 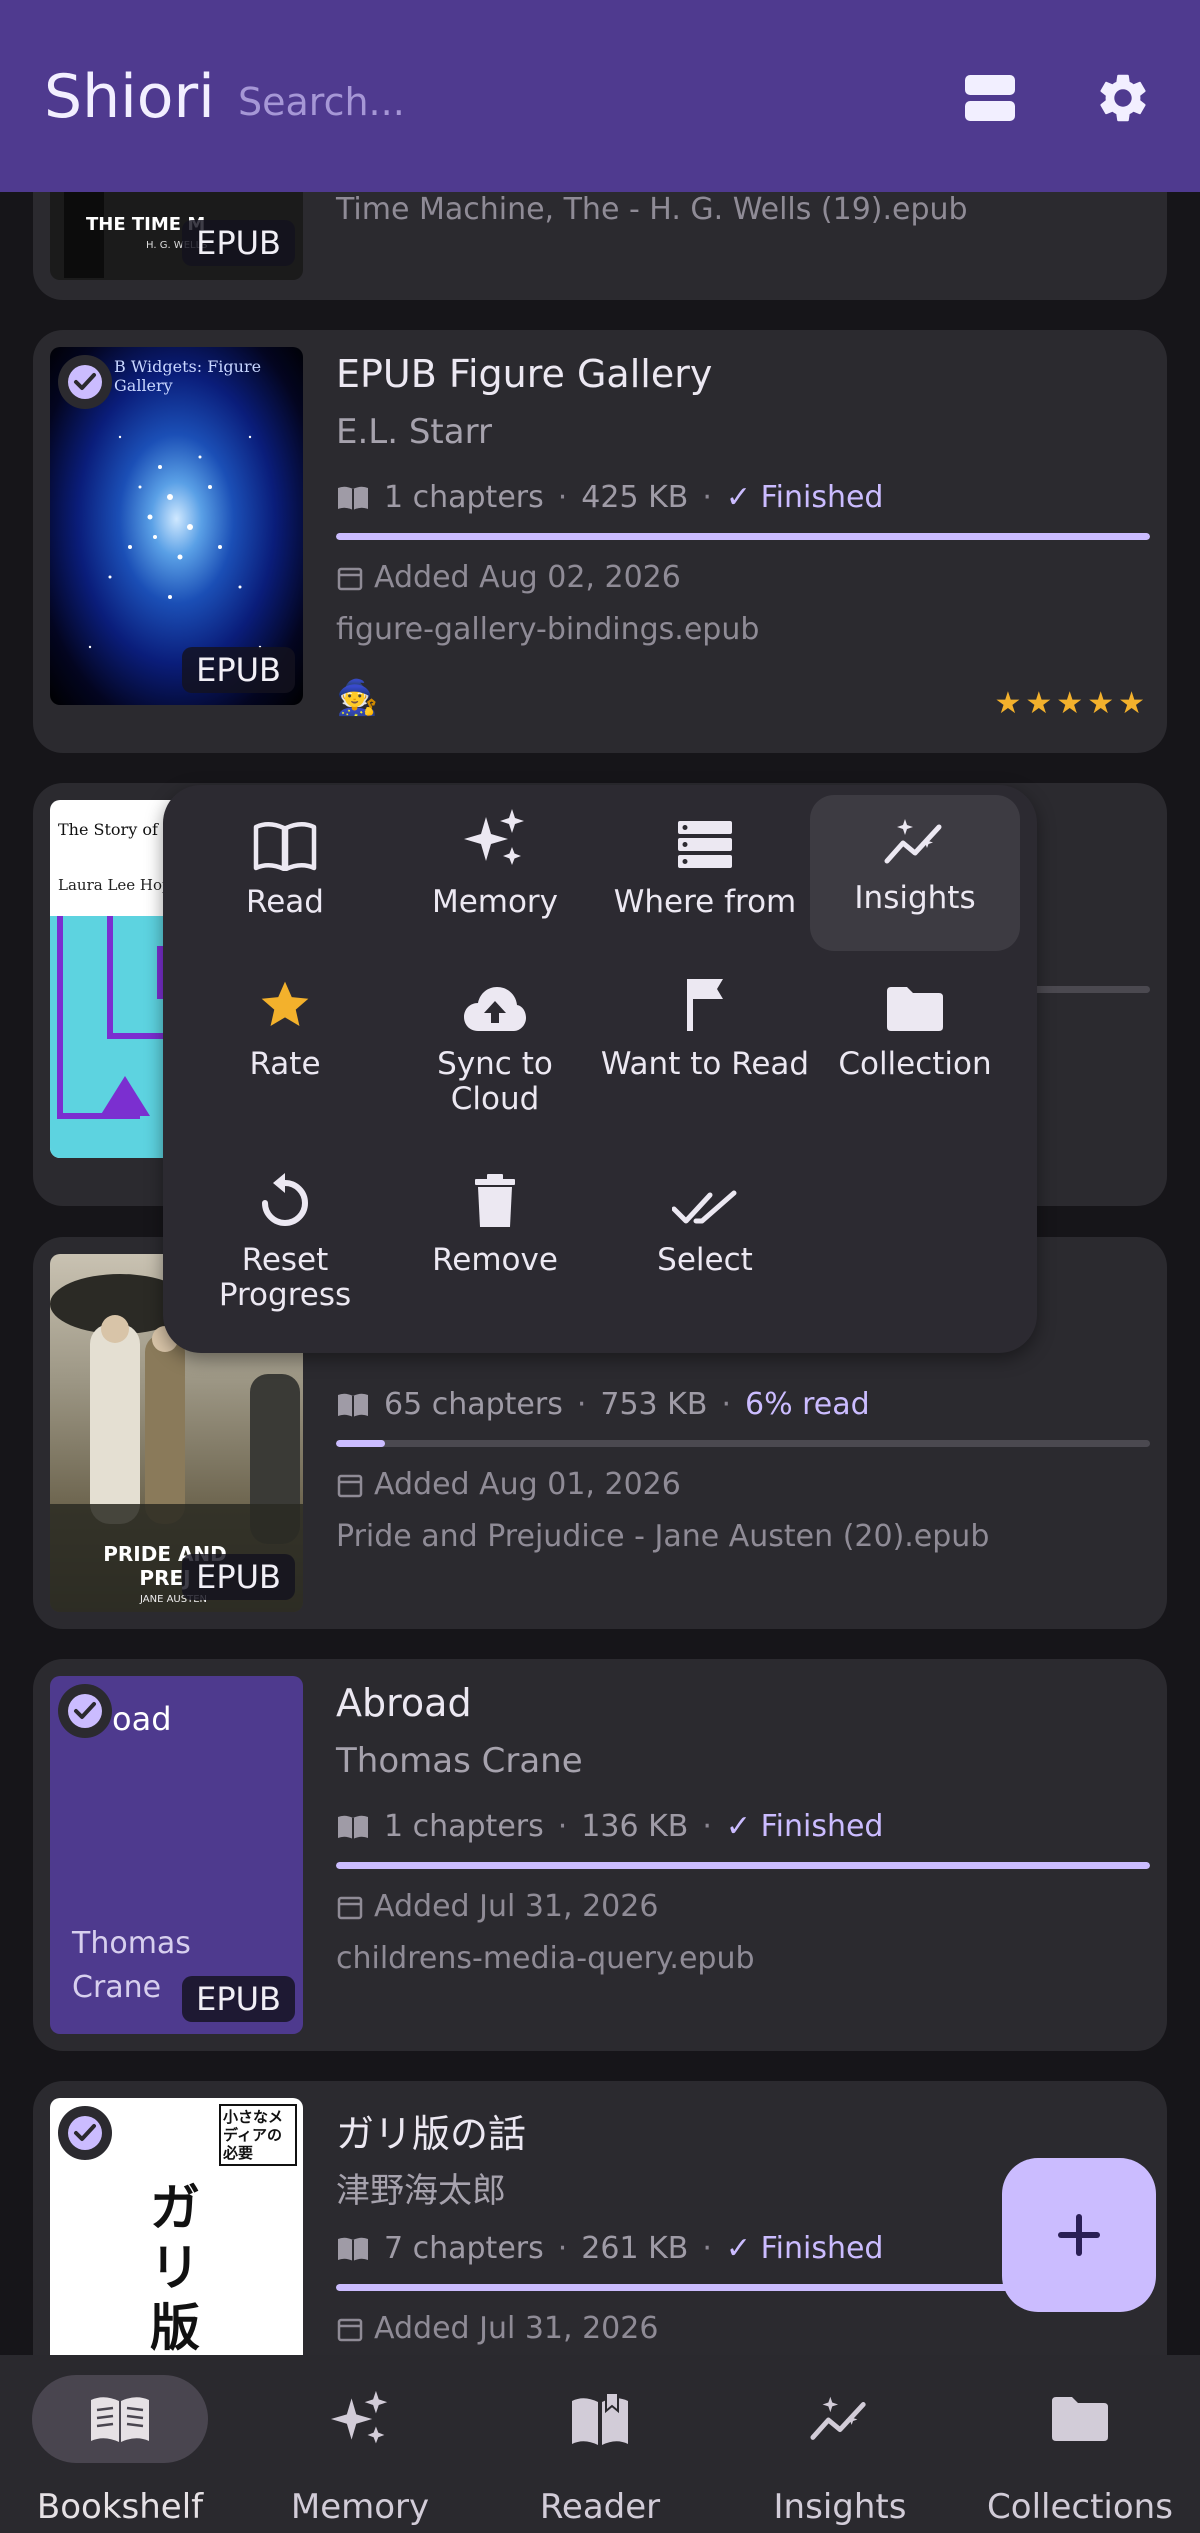 I want to click on folder-icon, so click(x=915, y=1009).